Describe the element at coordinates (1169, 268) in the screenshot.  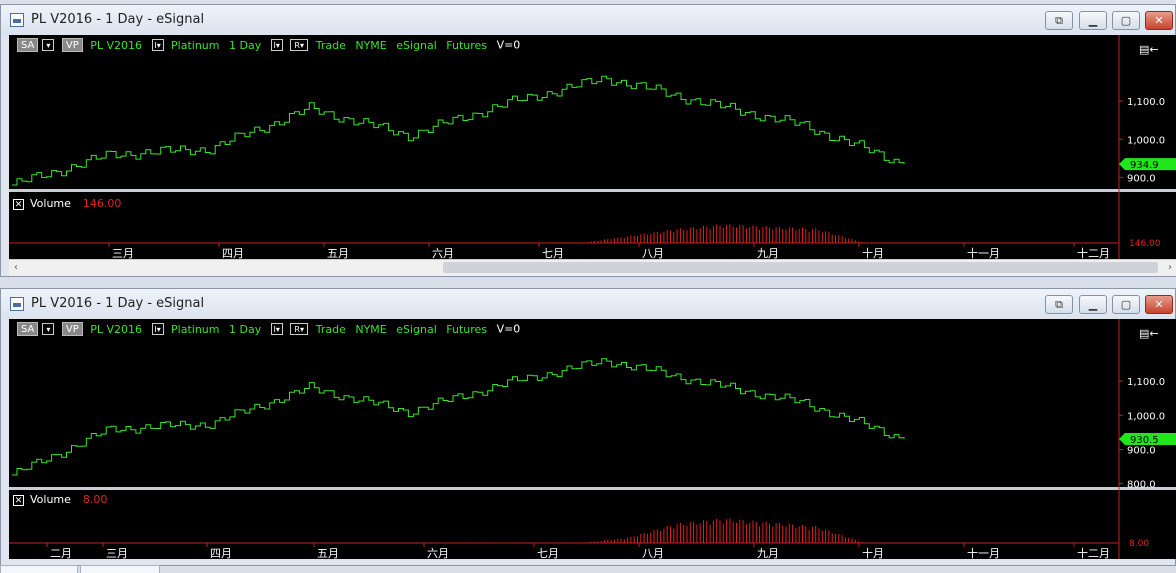
I see `scroll-right-icon: ›` at that location.